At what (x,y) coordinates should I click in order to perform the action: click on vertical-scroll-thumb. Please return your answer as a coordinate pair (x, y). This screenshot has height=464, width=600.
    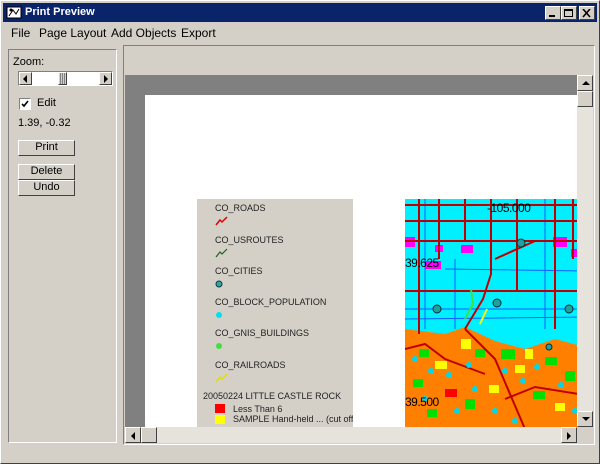
    Looking at the image, I should click on (585, 99).